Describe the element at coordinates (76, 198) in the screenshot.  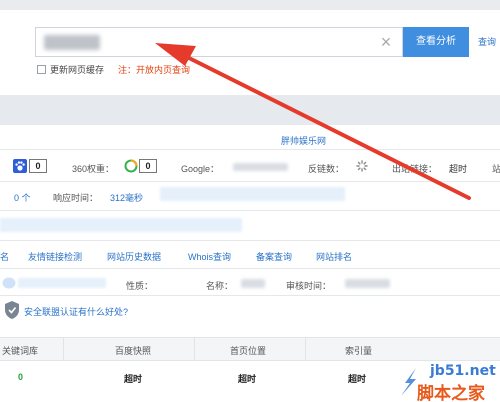
I see `response-time-label: 响应时间：` at that location.